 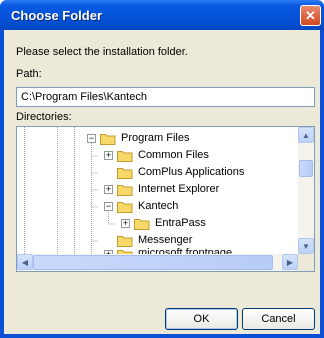 What do you see at coordinates (153, 262) in the screenshot?
I see `horizontal-scroll-thumb` at bounding box center [153, 262].